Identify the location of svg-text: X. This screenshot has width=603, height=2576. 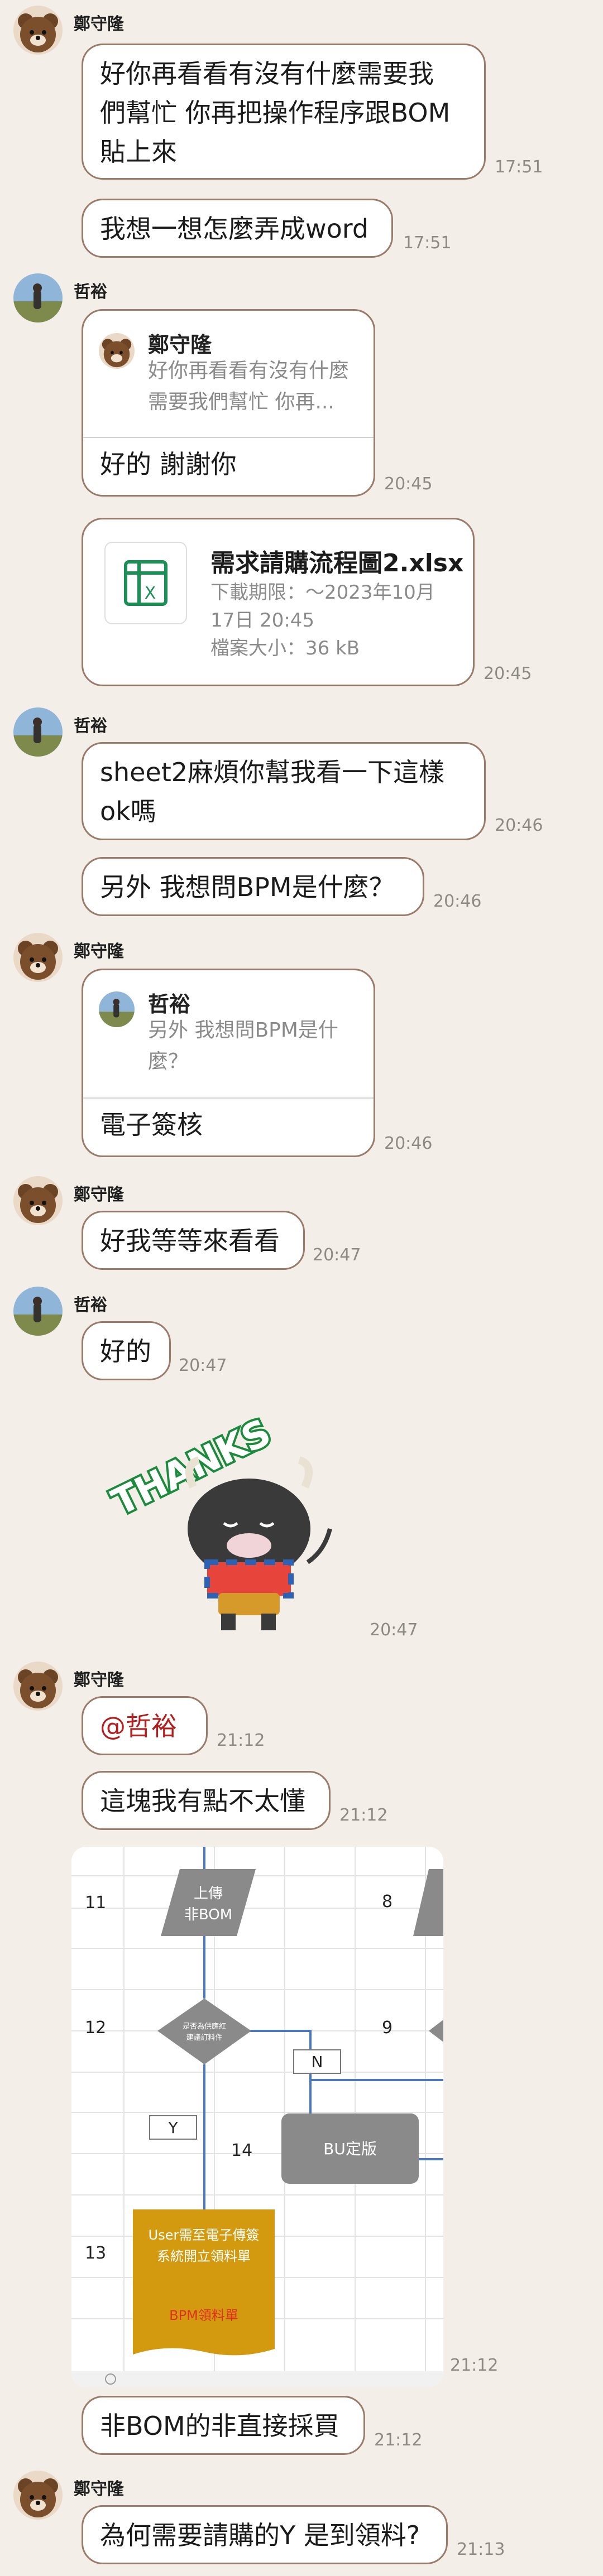
(150, 593).